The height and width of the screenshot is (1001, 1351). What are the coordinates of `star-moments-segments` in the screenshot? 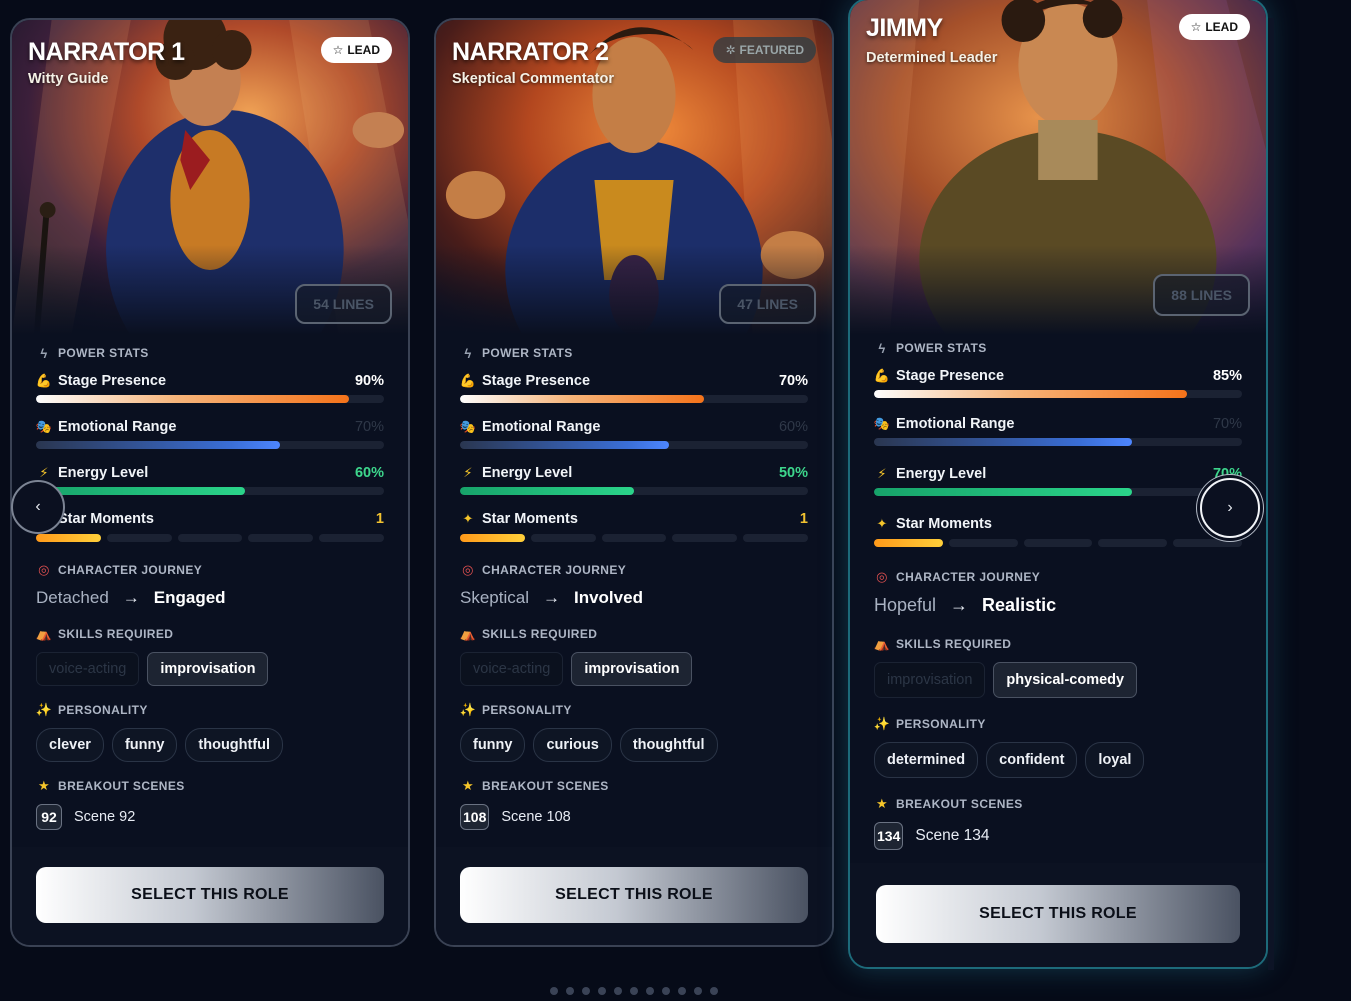 It's located at (210, 538).